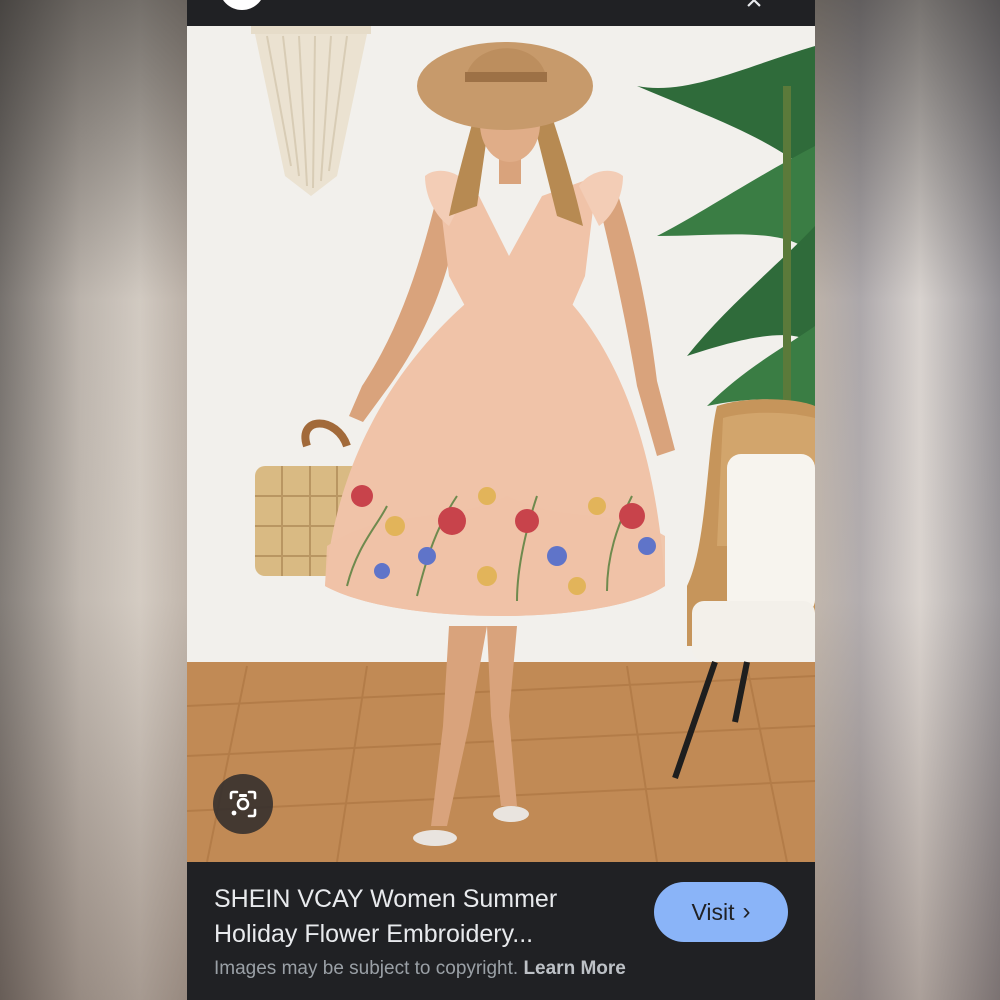 The image size is (1000, 1000). Describe the element at coordinates (366, 968) in the screenshot. I see `copyright-text: Images may be subject to copyright.` at that location.